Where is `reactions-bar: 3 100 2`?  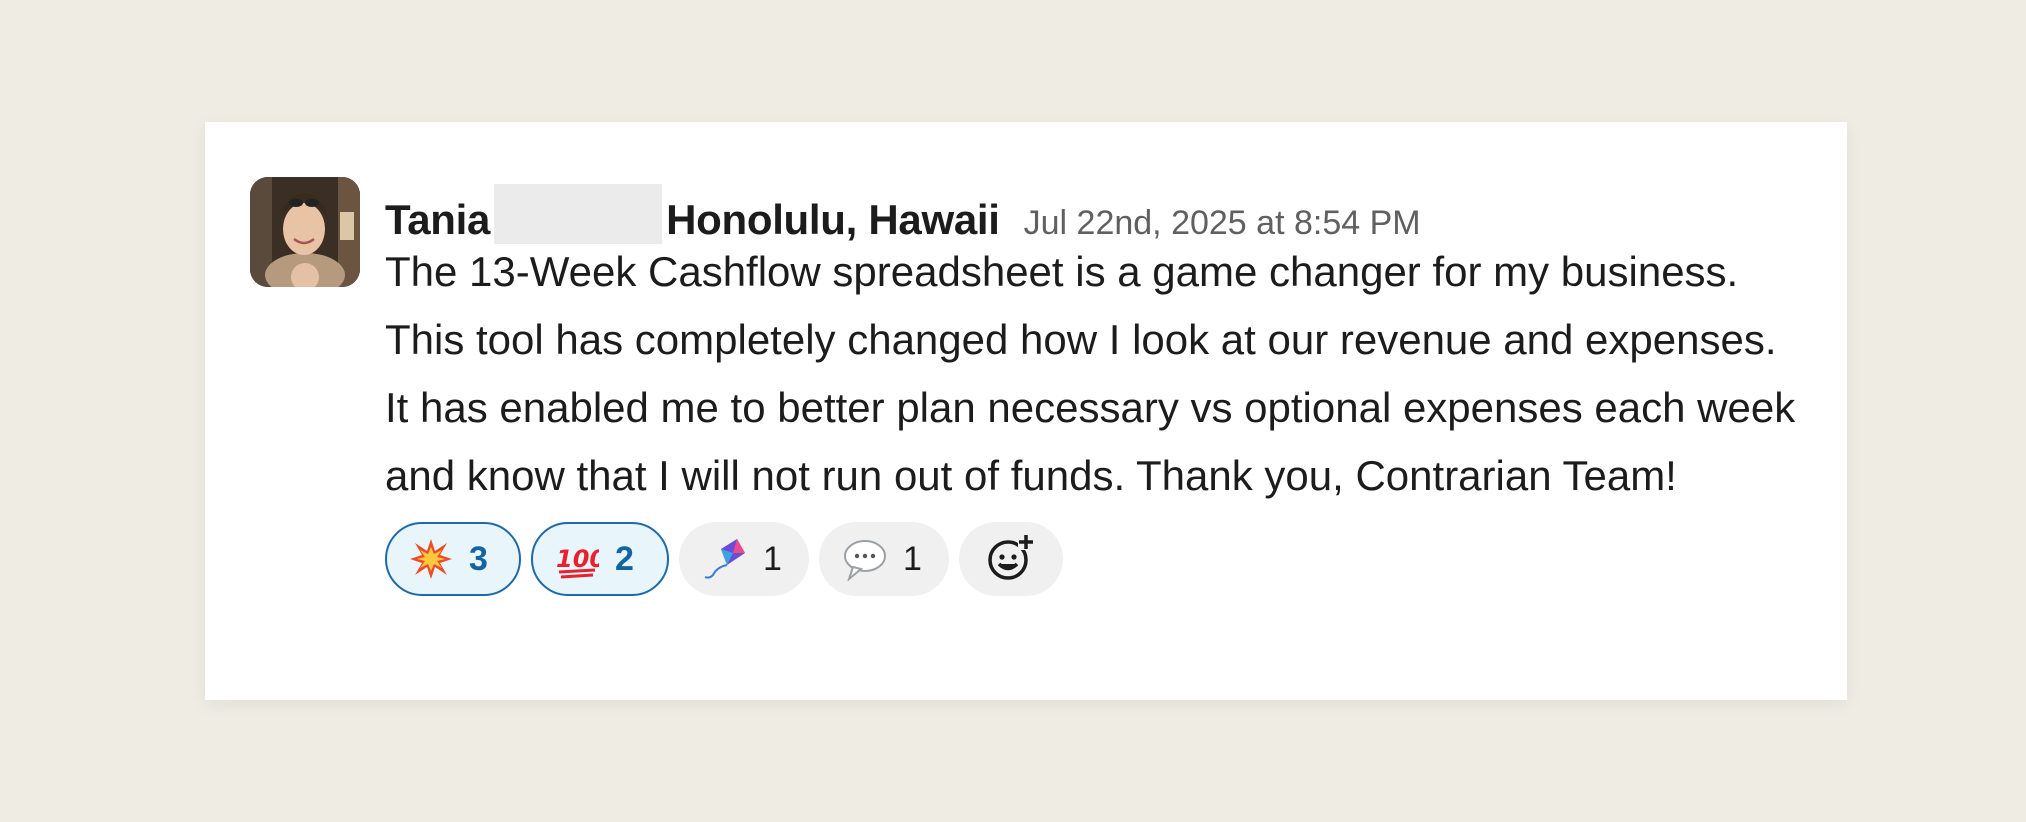
reactions-bar: 3 100 2 is located at coordinates (1095, 559).